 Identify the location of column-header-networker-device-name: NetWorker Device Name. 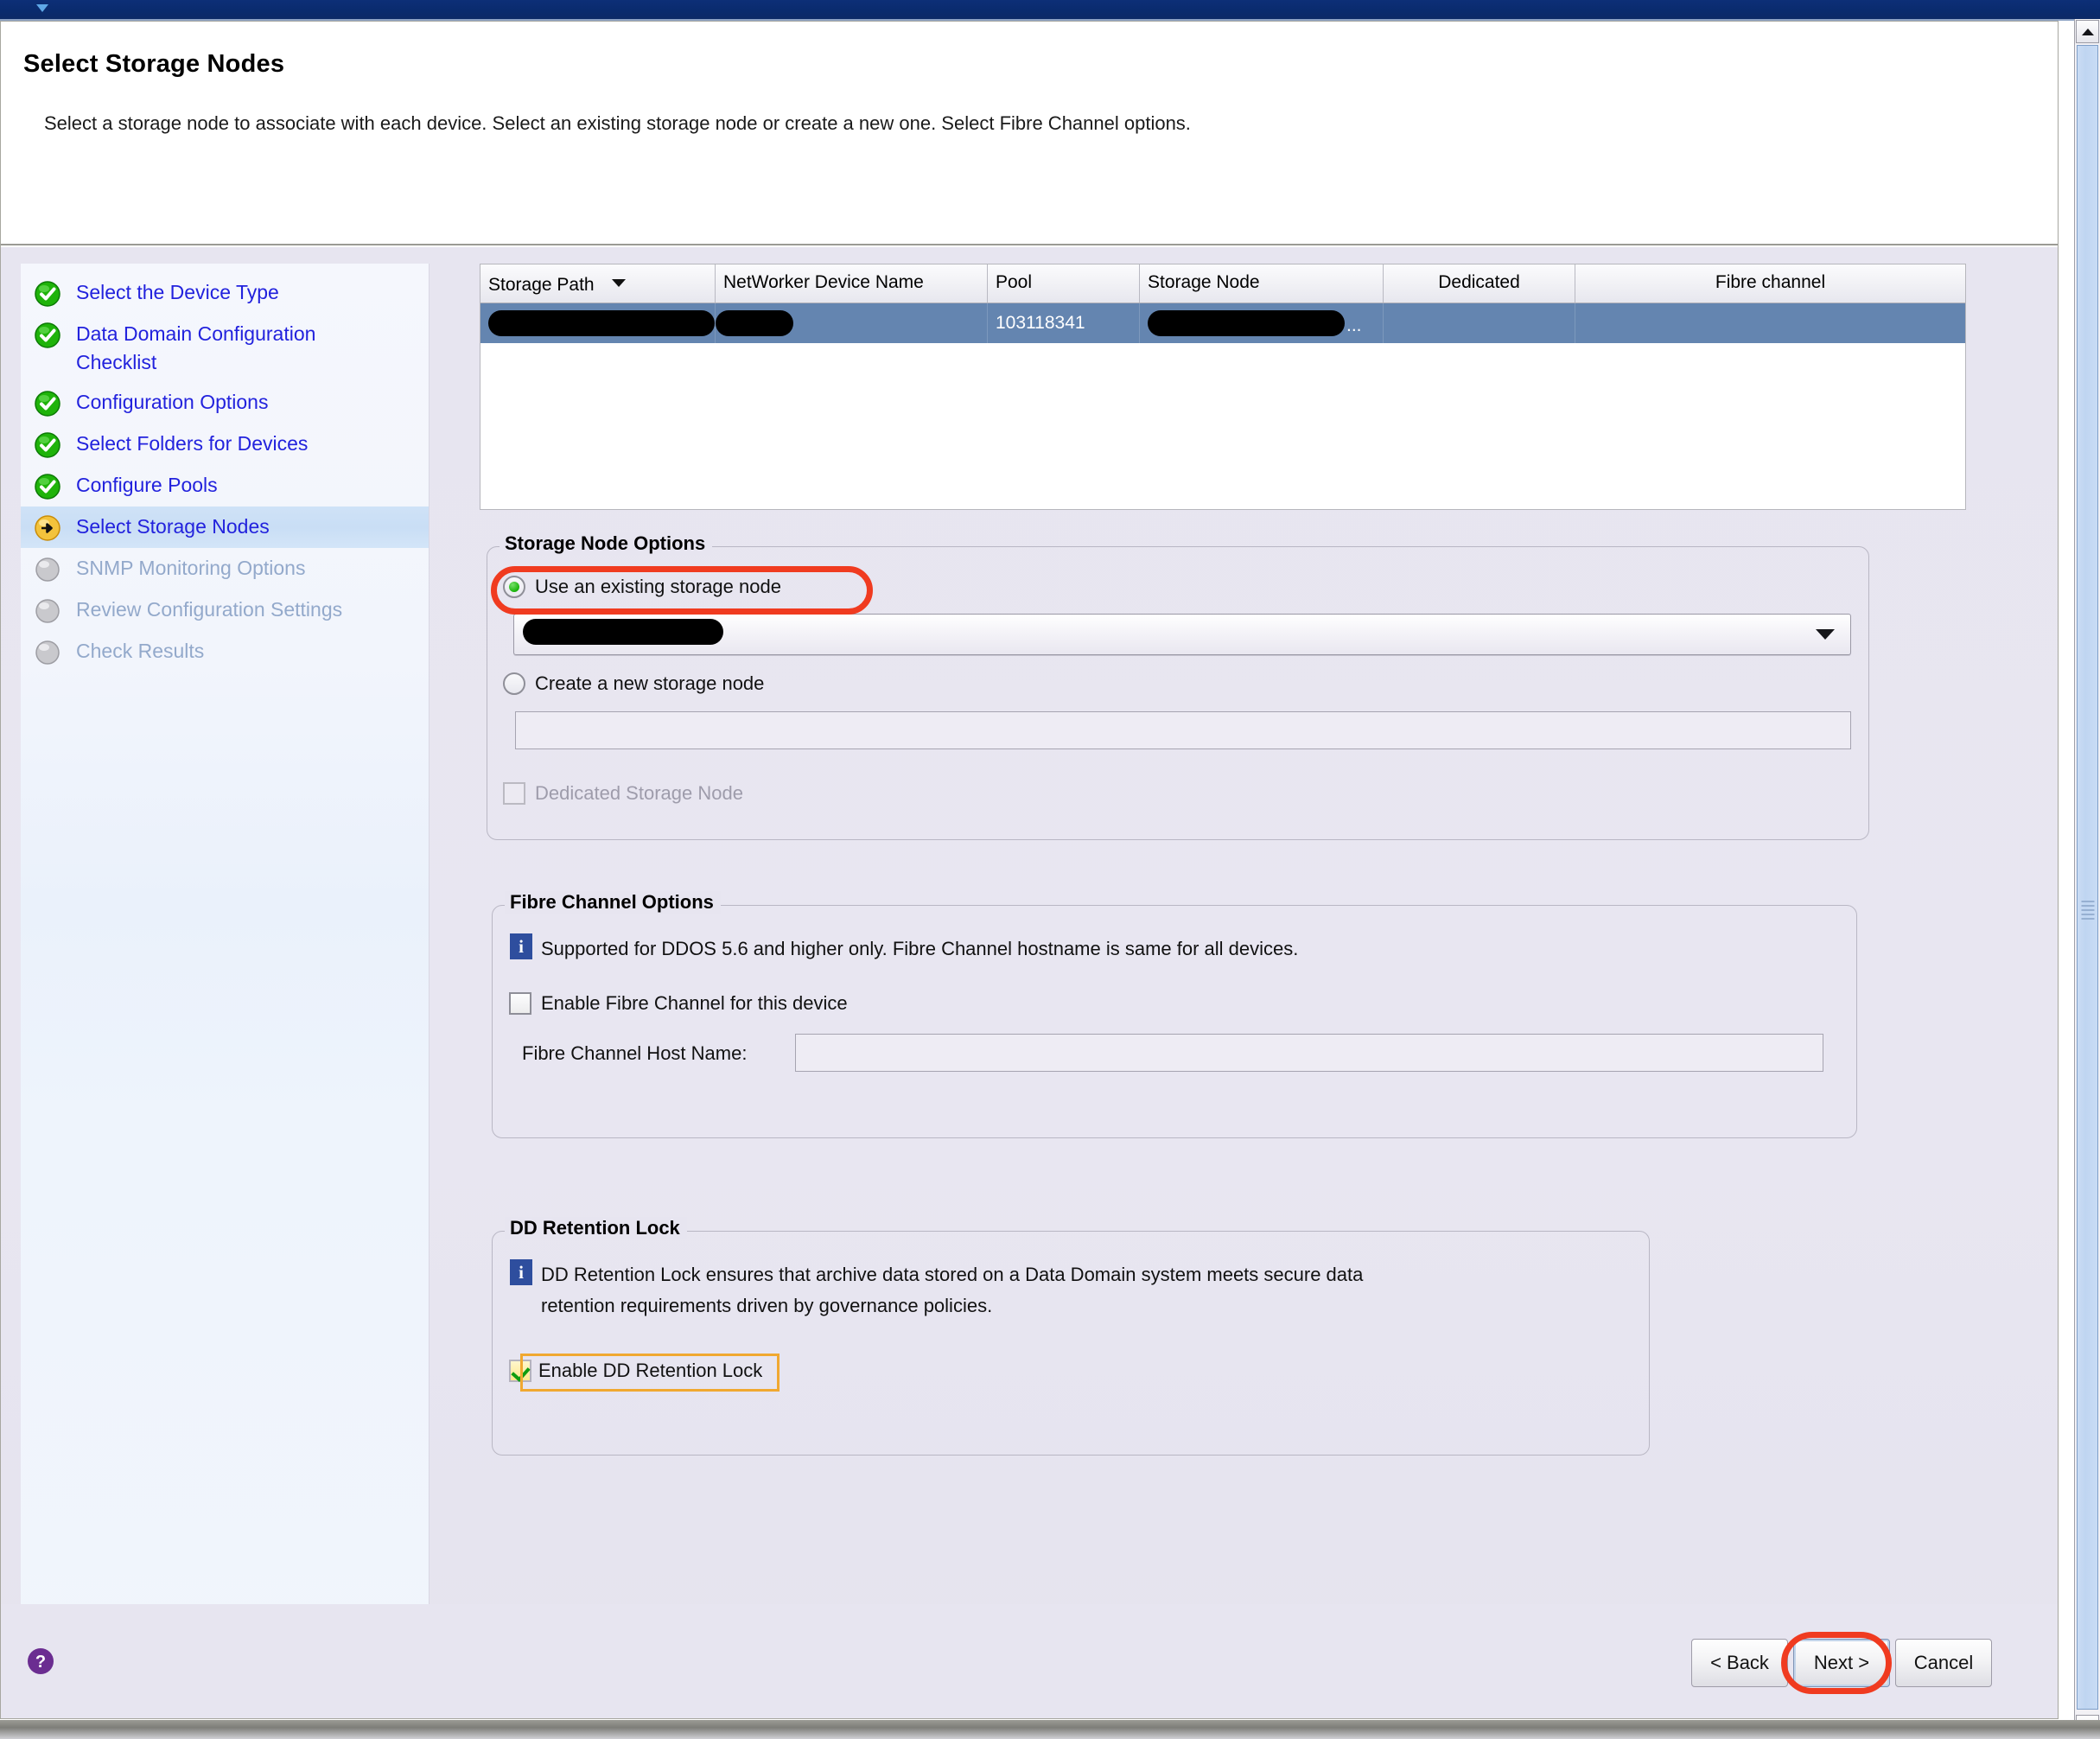
(852, 283).